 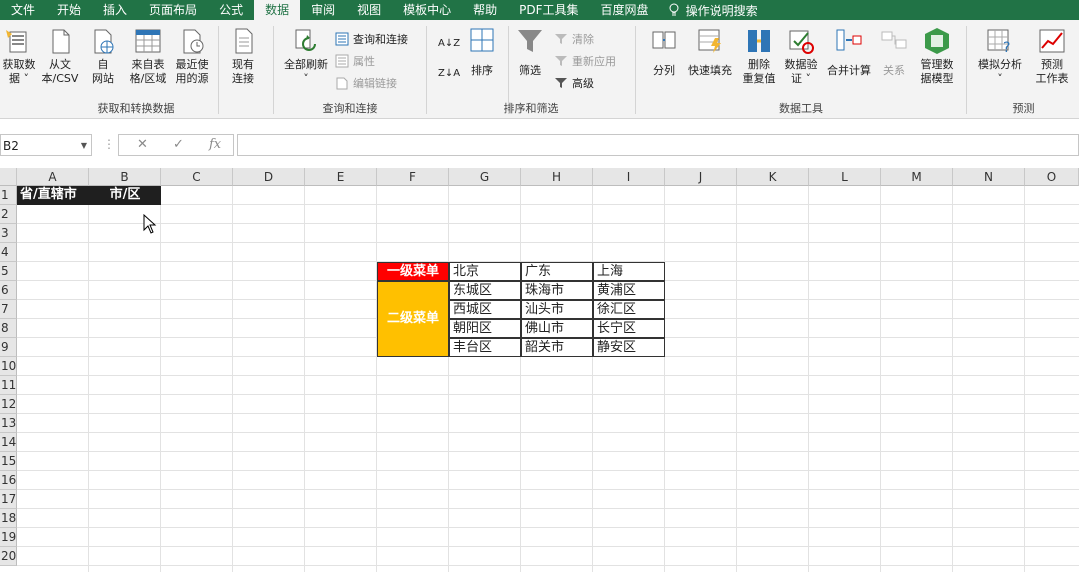 What do you see at coordinates (369, 10) in the screenshot?
I see `tab-7: 视图` at bounding box center [369, 10].